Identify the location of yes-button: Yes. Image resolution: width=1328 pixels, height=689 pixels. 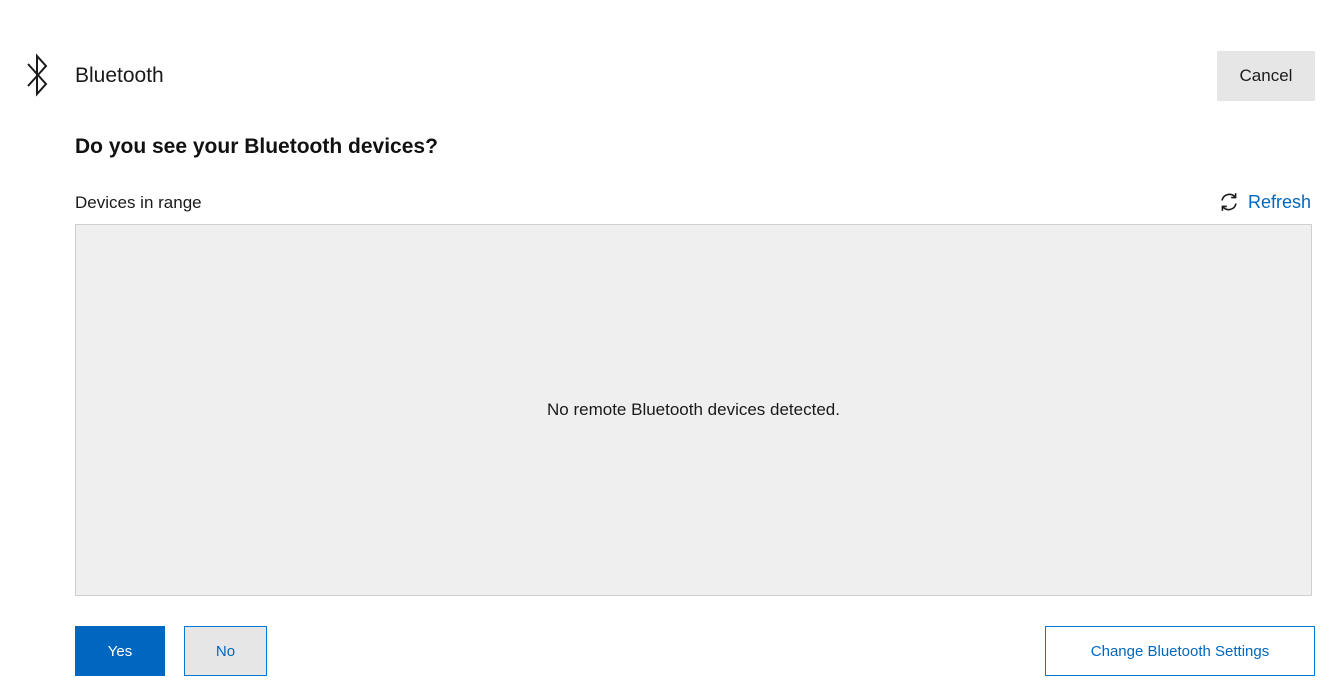
(120, 651).